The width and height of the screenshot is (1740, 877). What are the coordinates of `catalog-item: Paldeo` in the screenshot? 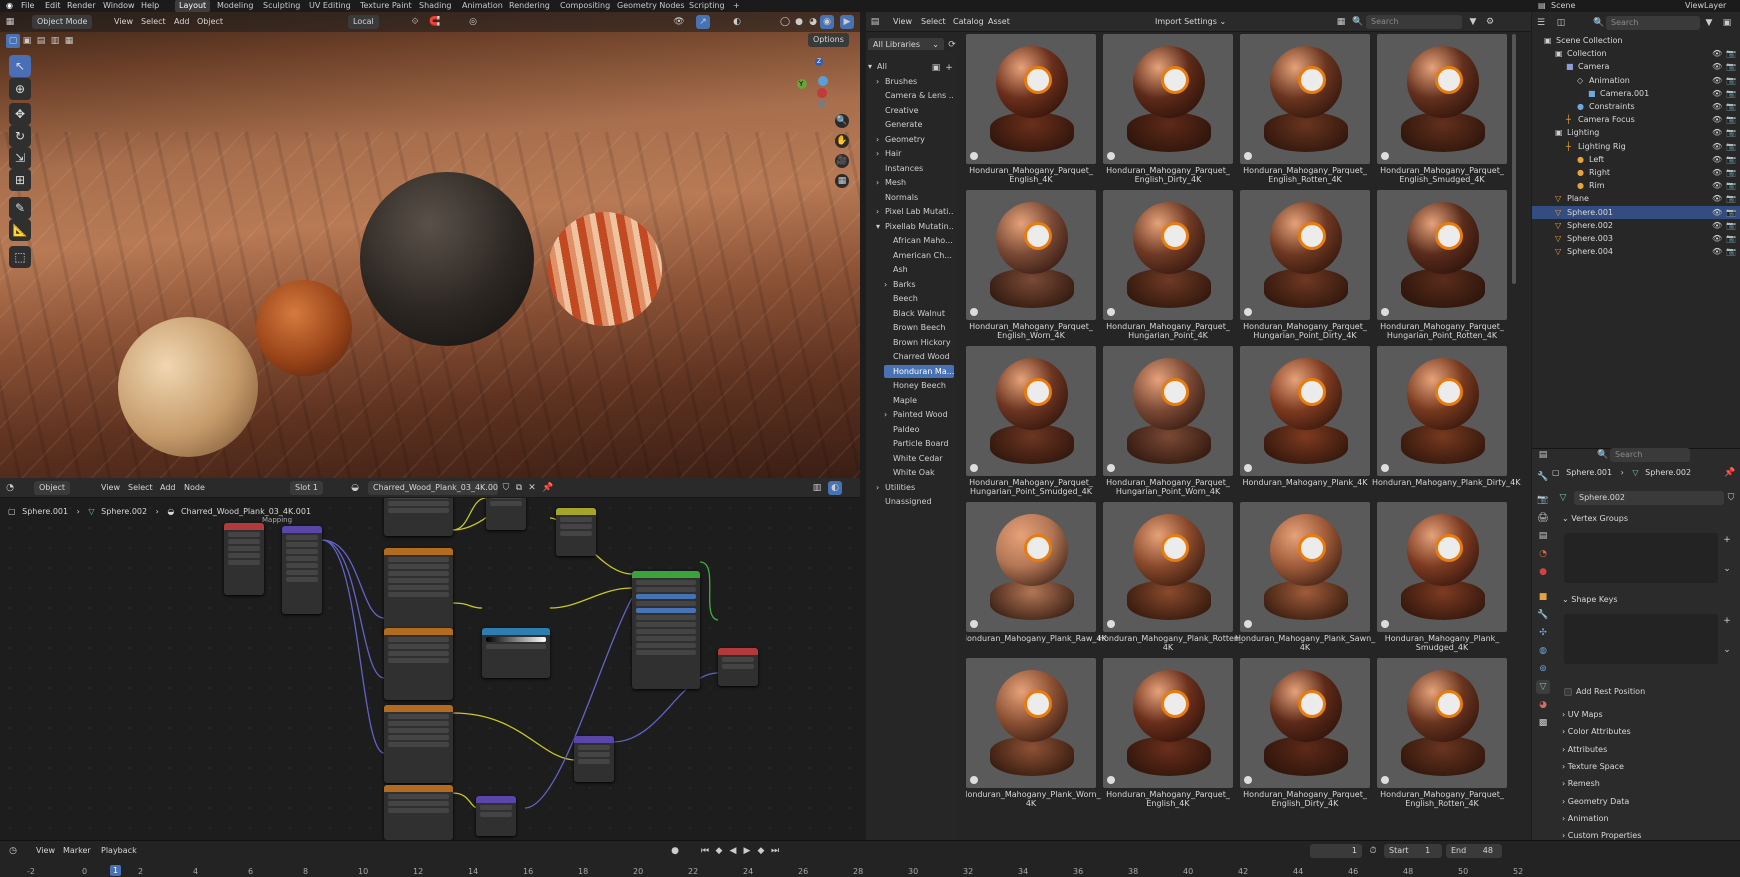 It's located at (919, 429).